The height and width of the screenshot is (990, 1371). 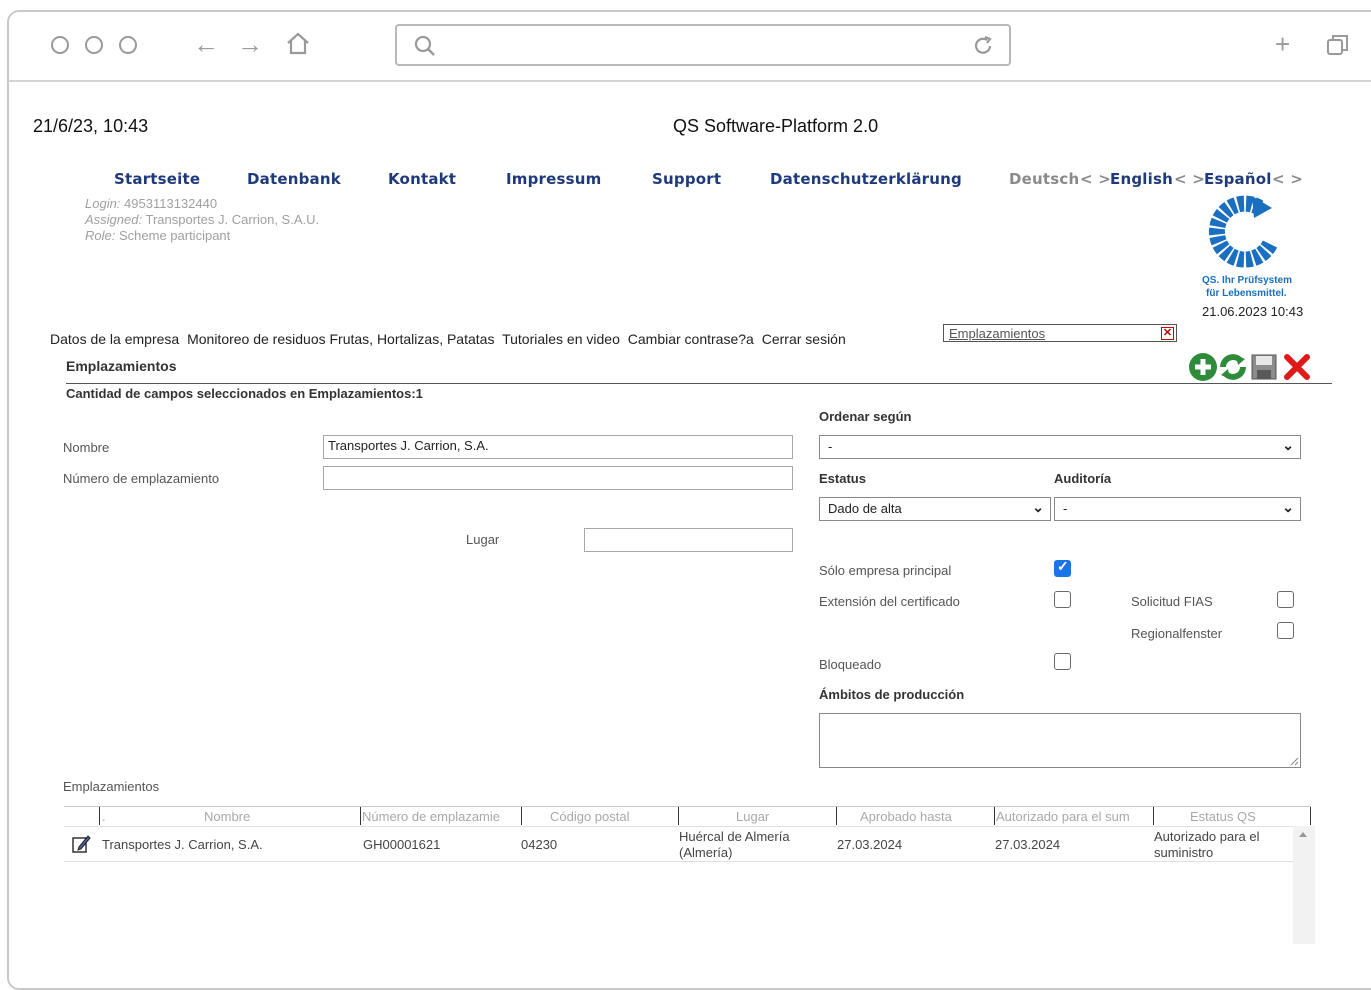 What do you see at coordinates (1303, 834) in the screenshot?
I see `scroll-up-icon` at bounding box center [1303, 834].